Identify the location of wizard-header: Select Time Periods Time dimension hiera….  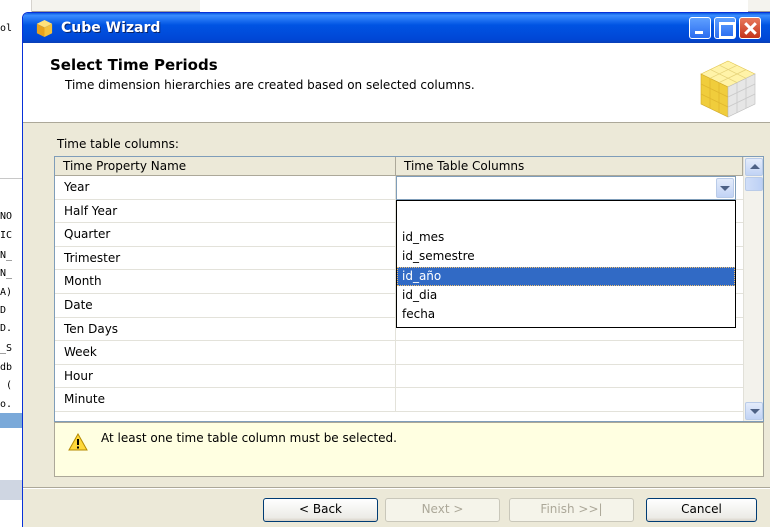
(396, 83).